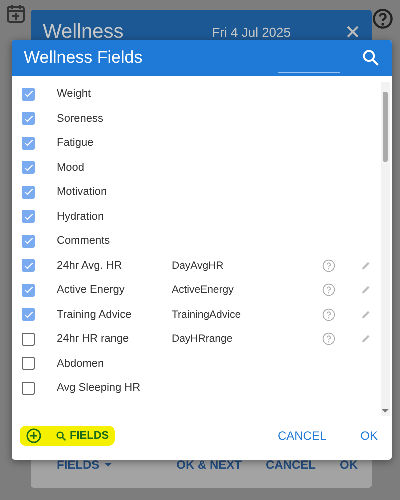 Image resolution: width=400 pixels, height=500 pixels. I want to click on caret-icon, so click(108, 465).